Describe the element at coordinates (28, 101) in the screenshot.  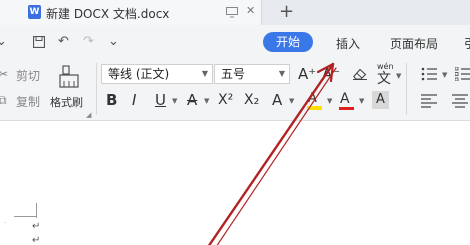
I see `copy-label: 复制` at that location.